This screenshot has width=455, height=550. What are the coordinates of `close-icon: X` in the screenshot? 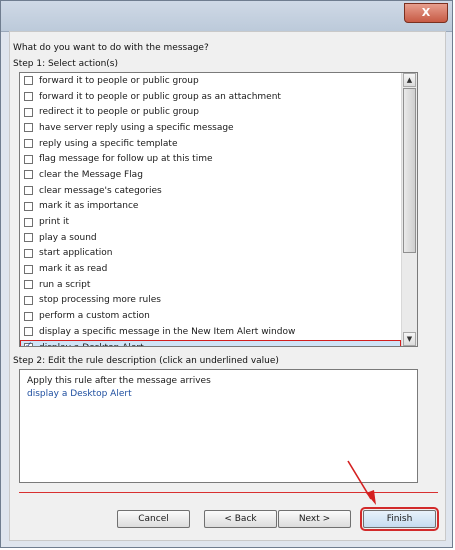 It's located at (426, 12).